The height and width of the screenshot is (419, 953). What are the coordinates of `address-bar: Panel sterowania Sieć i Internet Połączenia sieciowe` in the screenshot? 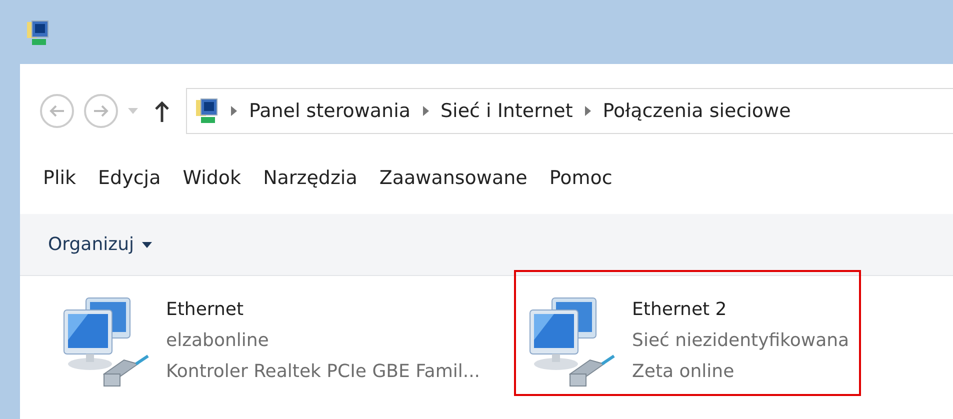 It's located at (569, 111).